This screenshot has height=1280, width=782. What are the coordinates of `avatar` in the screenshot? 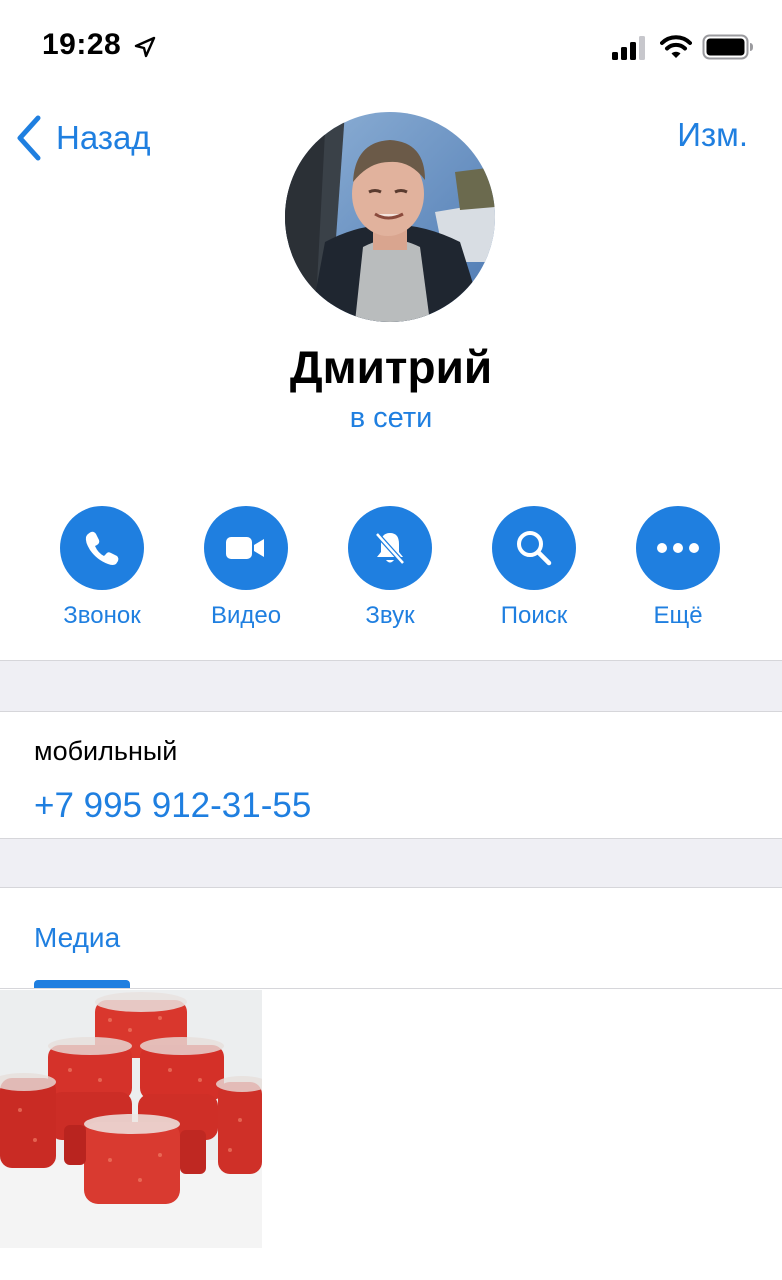 It's located at (390, 217).